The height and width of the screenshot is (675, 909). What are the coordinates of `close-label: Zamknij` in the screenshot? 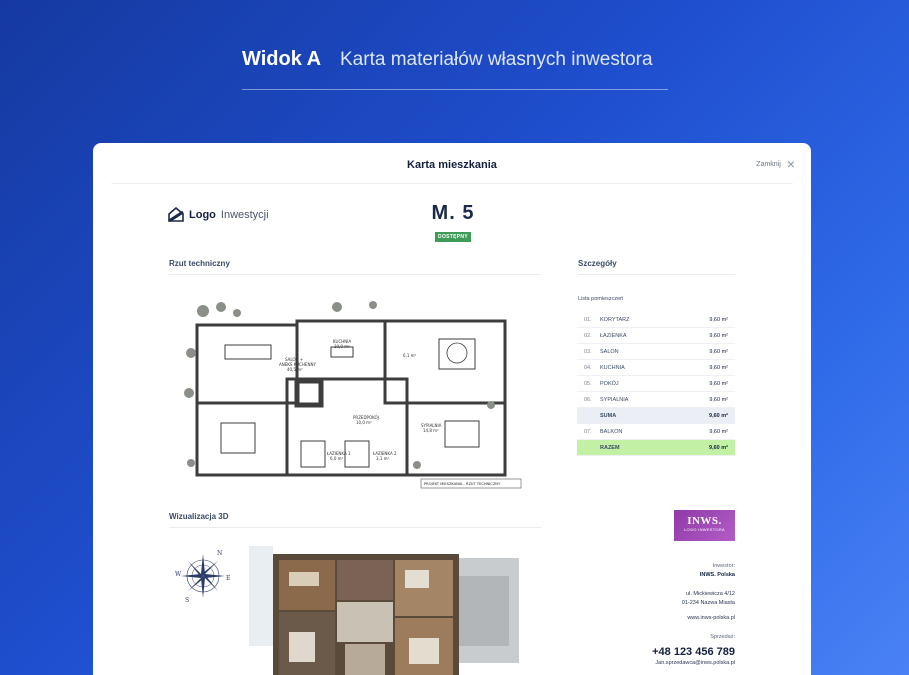 It's located at (768, 164).